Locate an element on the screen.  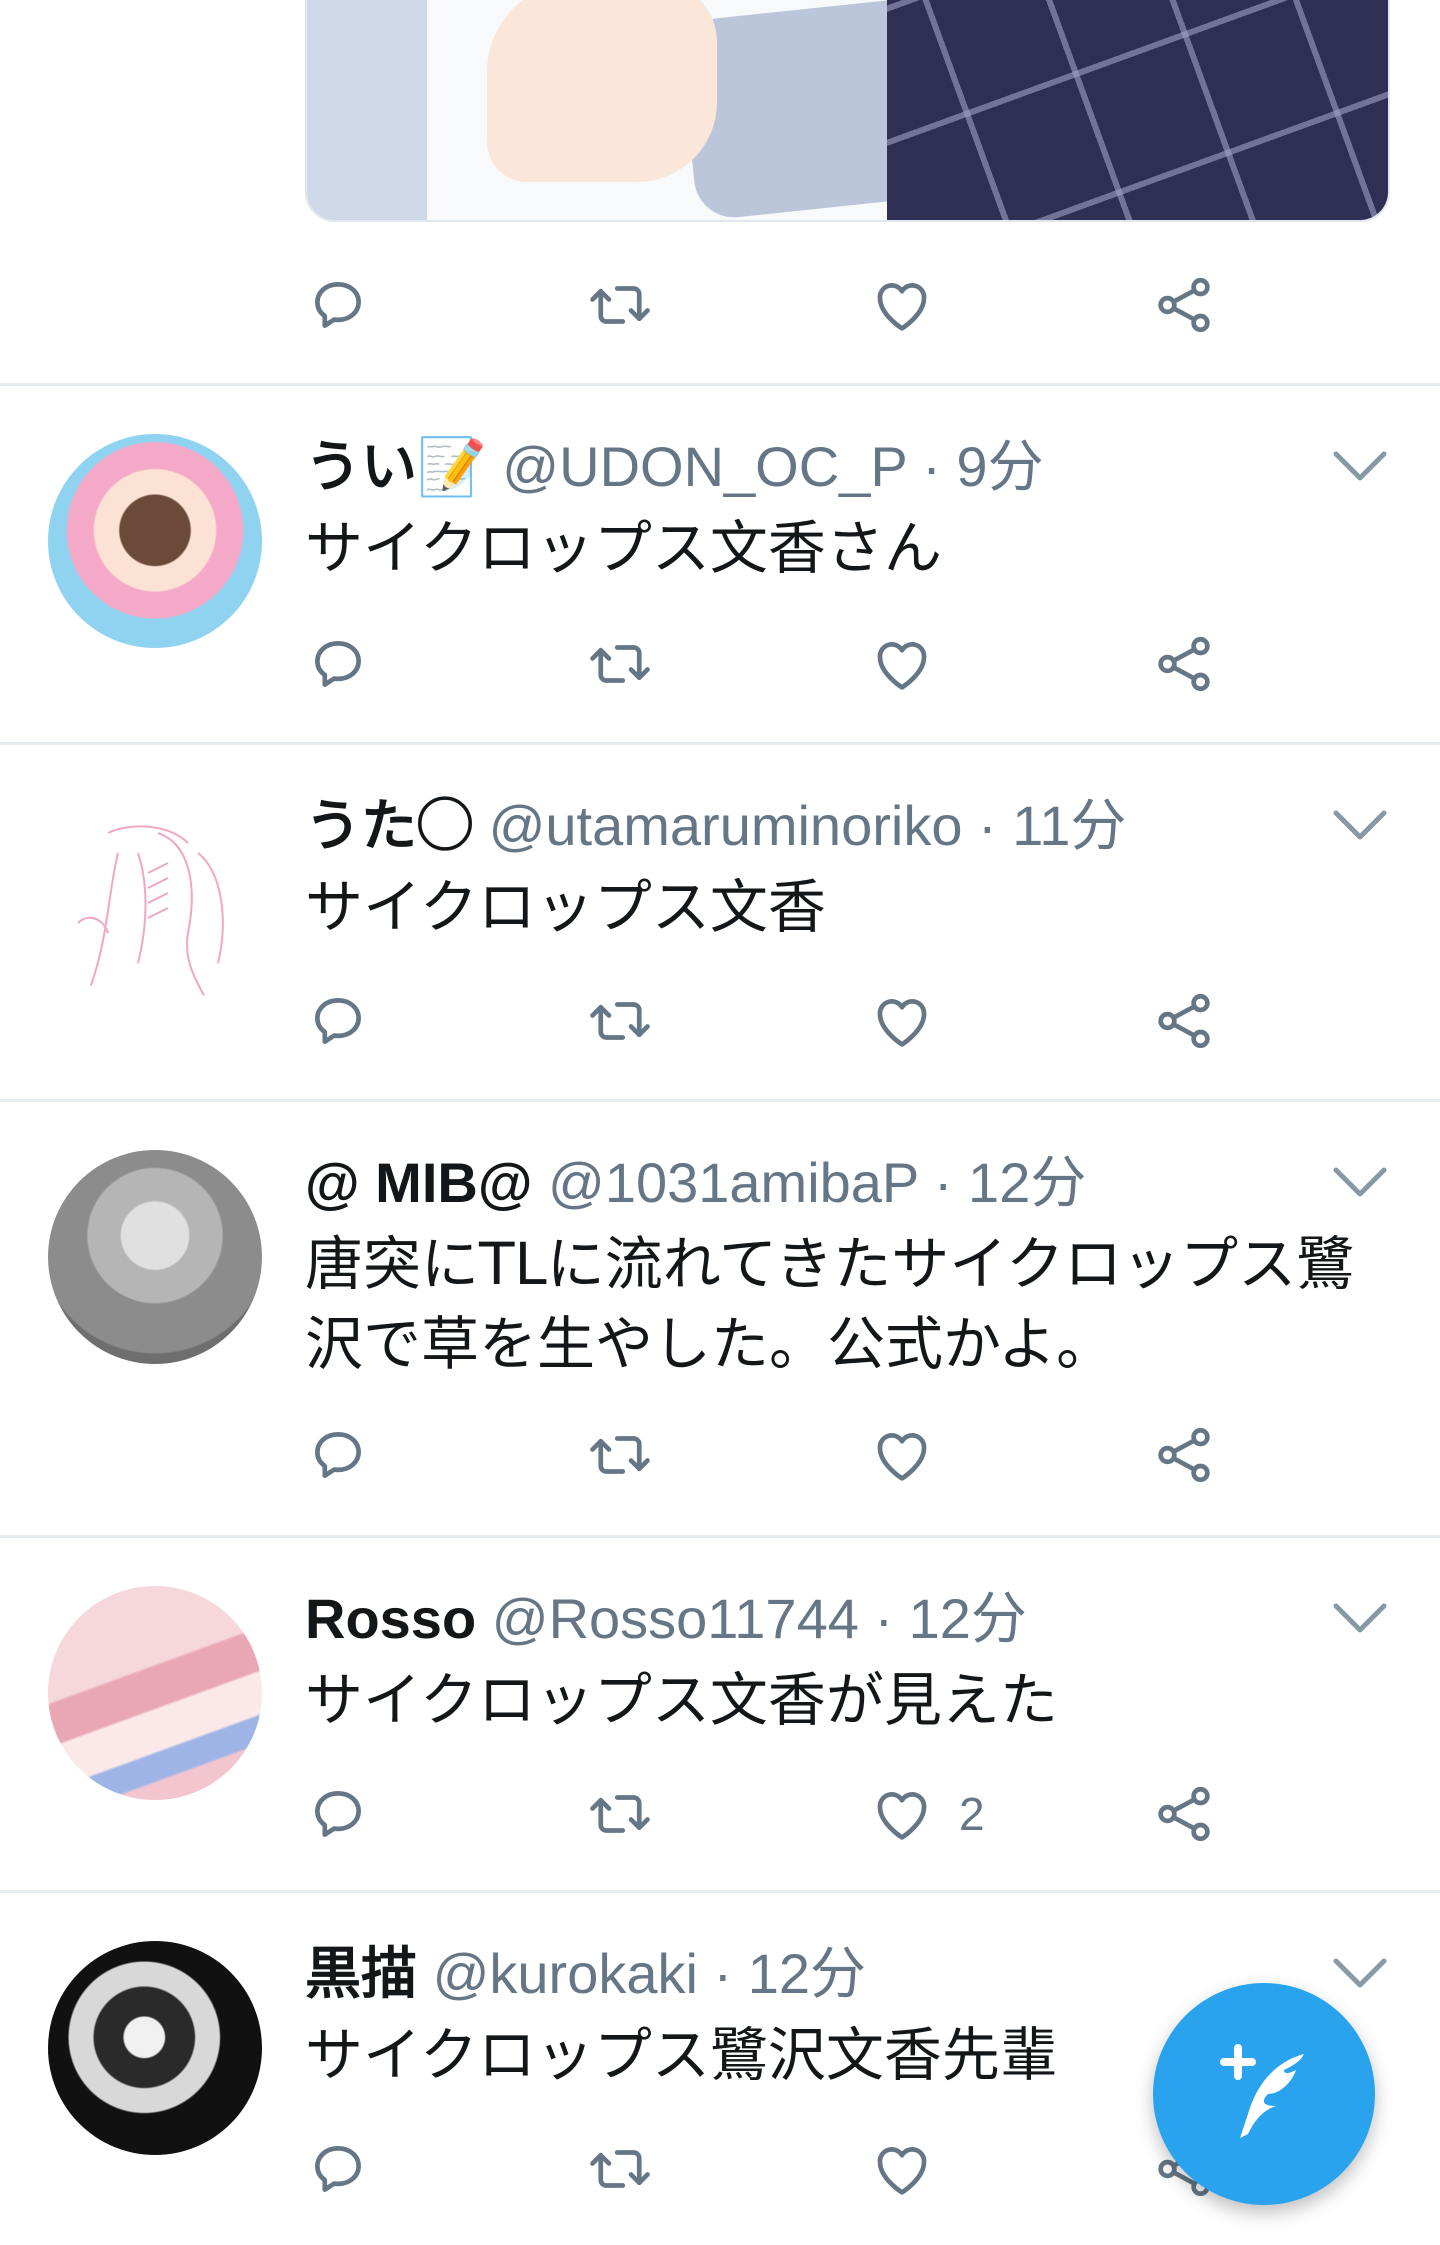
tweet-text: サイクロップス文香さん is located at coordinates (623, 548).